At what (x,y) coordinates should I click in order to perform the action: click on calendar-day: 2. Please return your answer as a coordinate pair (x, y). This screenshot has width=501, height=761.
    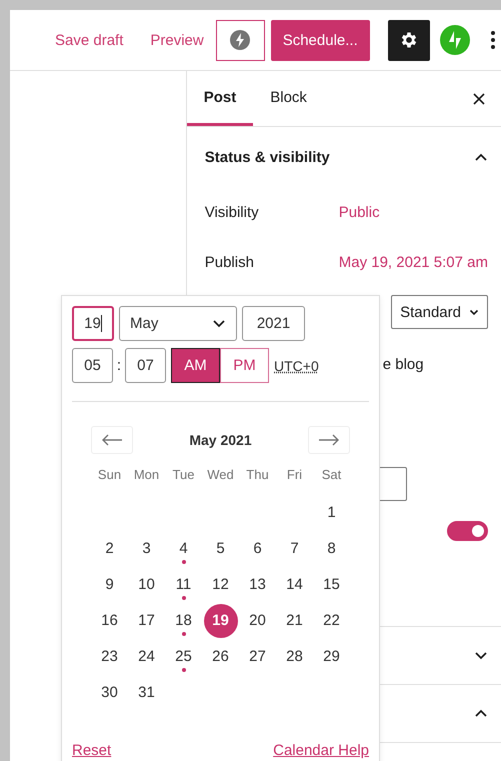
    Looking at the image, I should click on (109, 549).